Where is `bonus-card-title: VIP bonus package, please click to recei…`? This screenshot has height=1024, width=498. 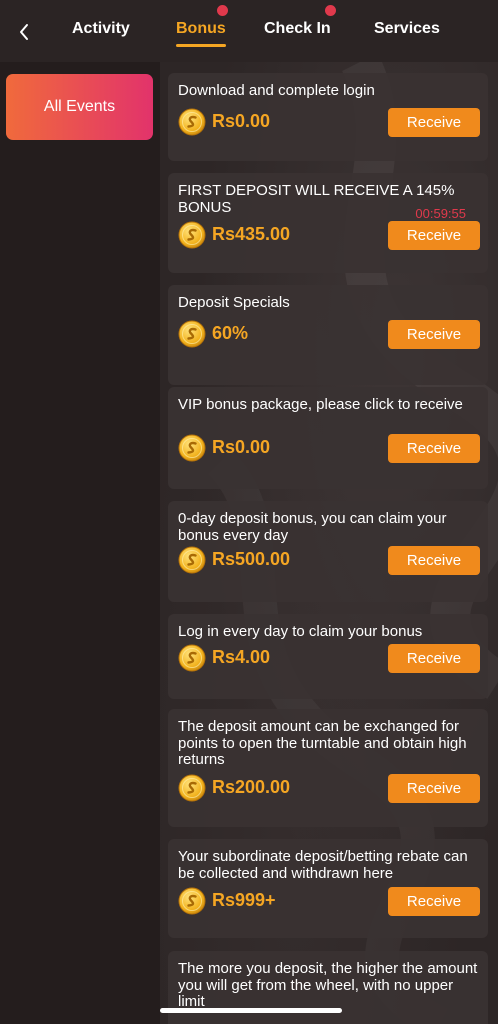 bonus-card-title: VIP bonus package, please click to recei… is located at coordinates (320, 404).